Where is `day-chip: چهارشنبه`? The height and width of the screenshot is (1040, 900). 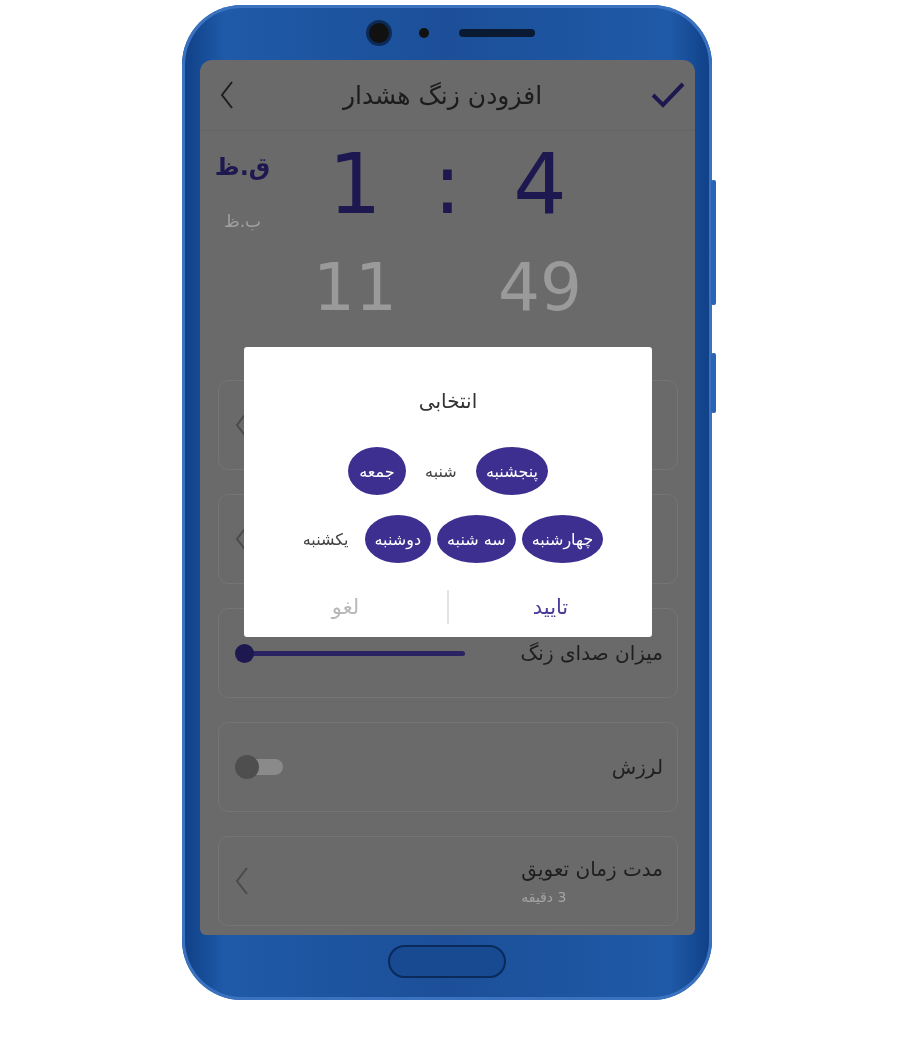 day-chip: چهارشنبه is located at coordinates (562, 539).